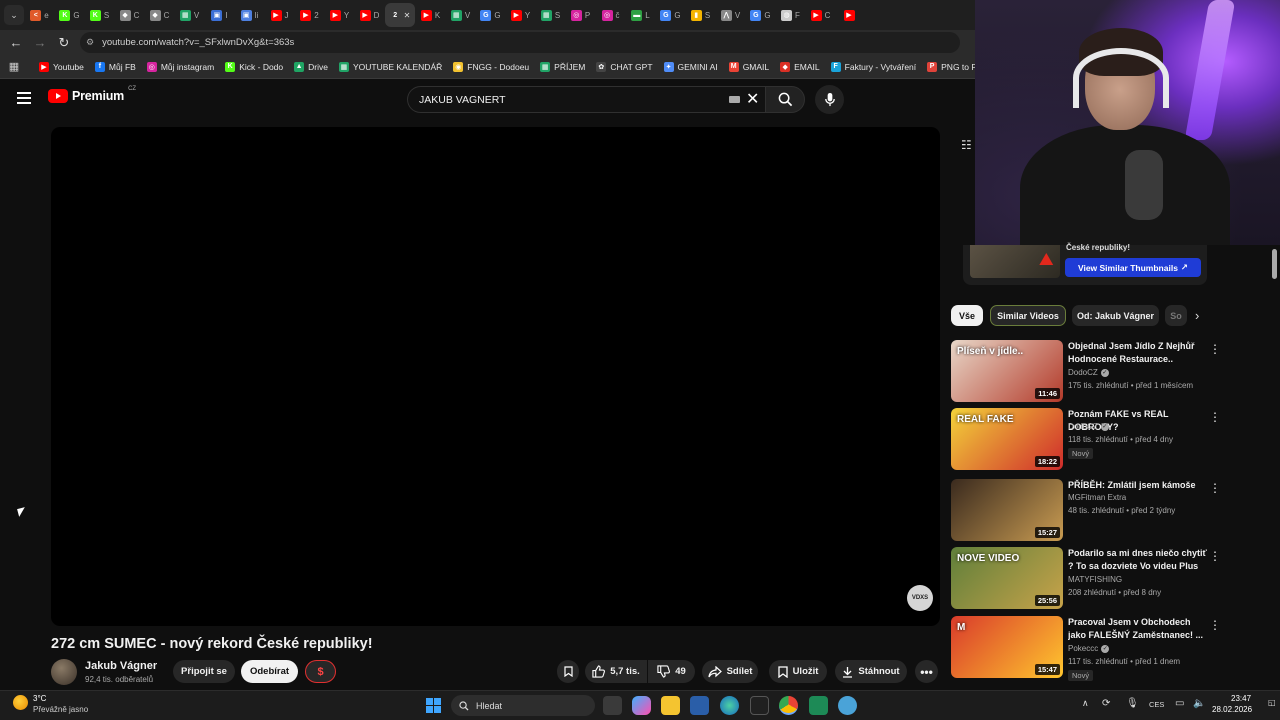 The width and height of the screenshot is (1280, 720). I want to click on browser-tab: ▶ D, so click(369, 15).